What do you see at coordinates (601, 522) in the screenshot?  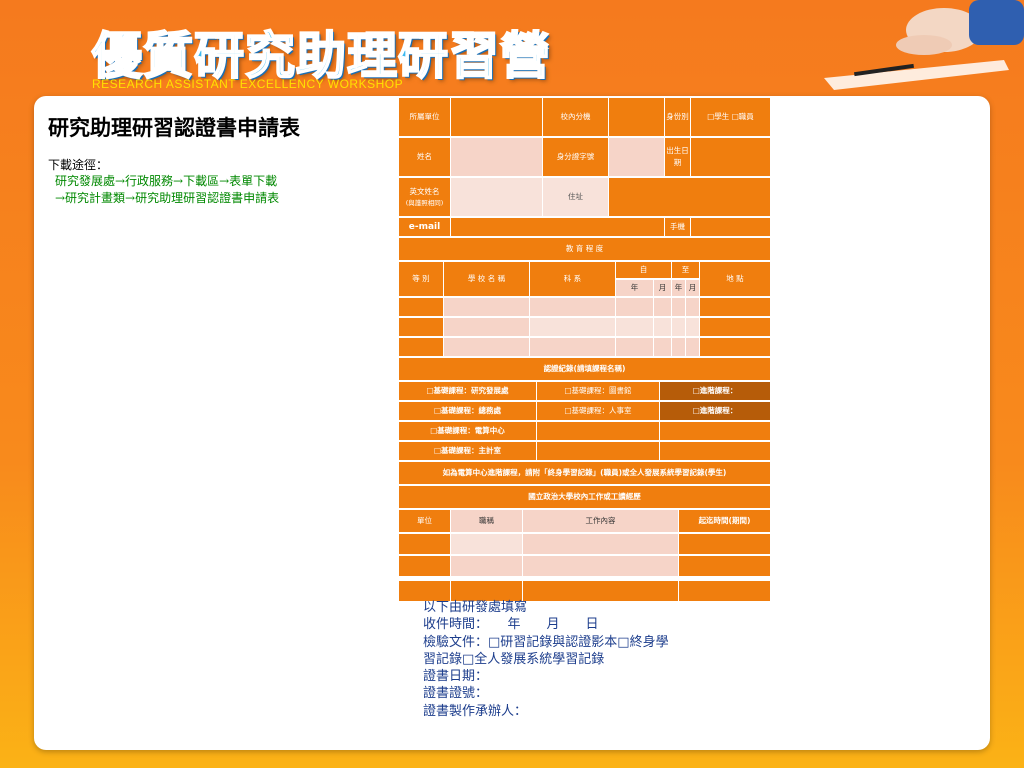 I see `work-col-content: 工作內容` at bounding box center [601, 522].